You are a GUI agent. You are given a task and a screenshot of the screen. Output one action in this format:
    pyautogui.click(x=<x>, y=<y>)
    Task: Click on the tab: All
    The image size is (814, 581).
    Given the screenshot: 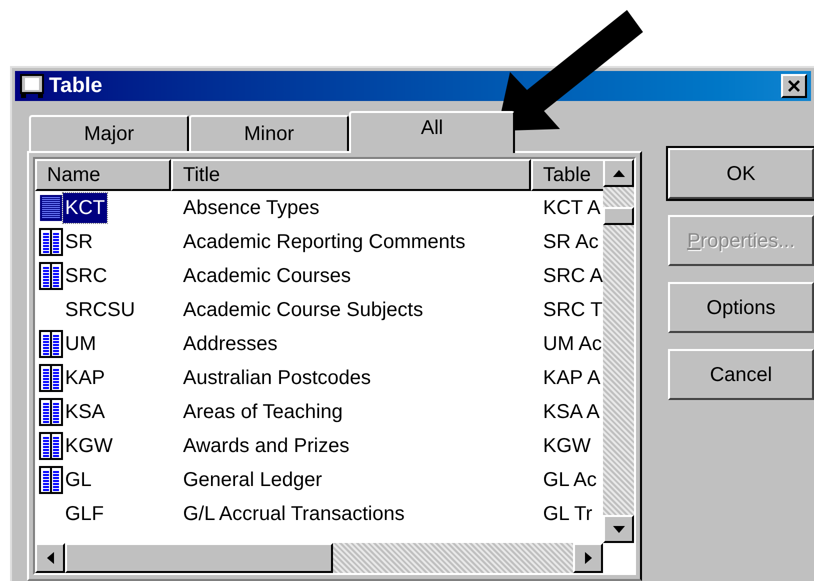 What is the action you would take?
    pyautogui.click(x=432, y=132)
    